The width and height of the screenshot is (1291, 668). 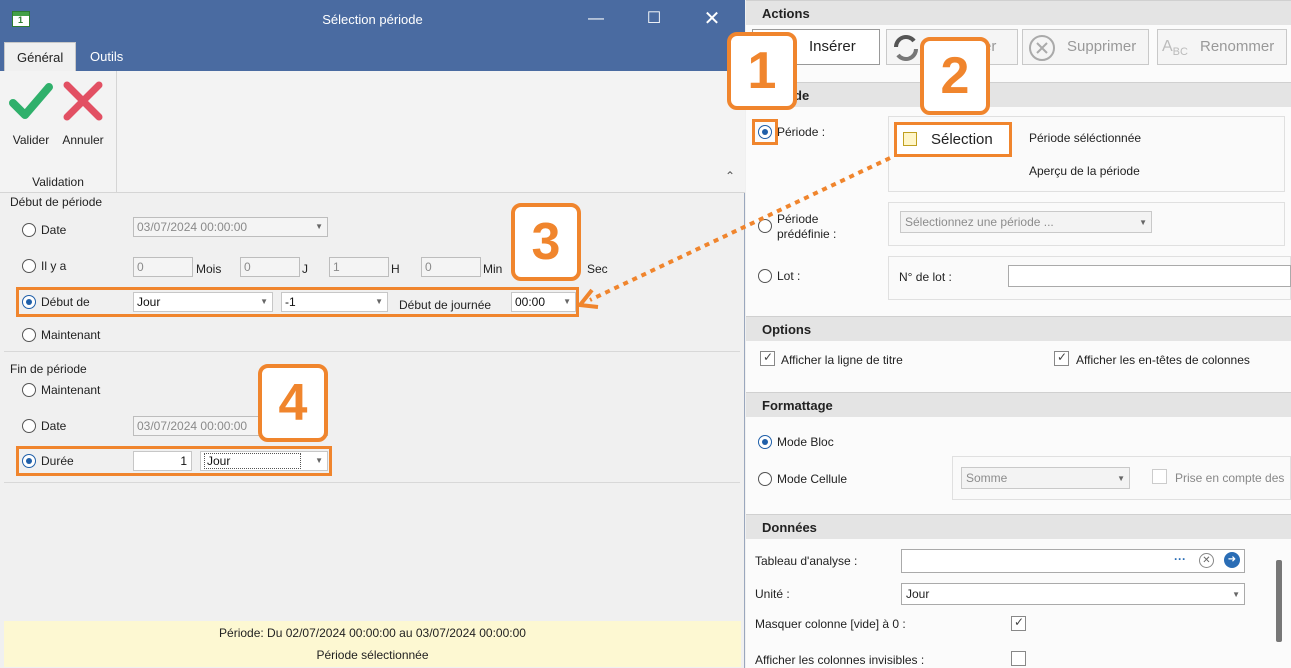 What do you see at coordinates (762, 71) in the screenshot?
I see `callout-1: 1` at bounding box center [762, 71].